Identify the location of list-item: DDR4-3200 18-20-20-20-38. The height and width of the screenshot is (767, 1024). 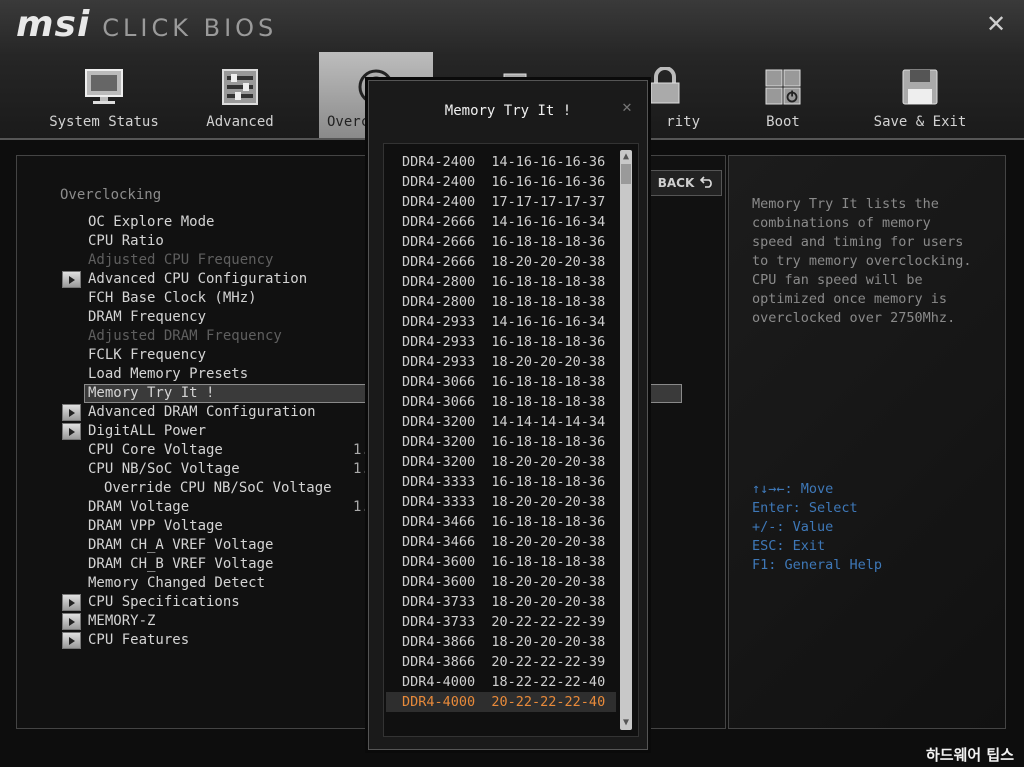
(501, 462).